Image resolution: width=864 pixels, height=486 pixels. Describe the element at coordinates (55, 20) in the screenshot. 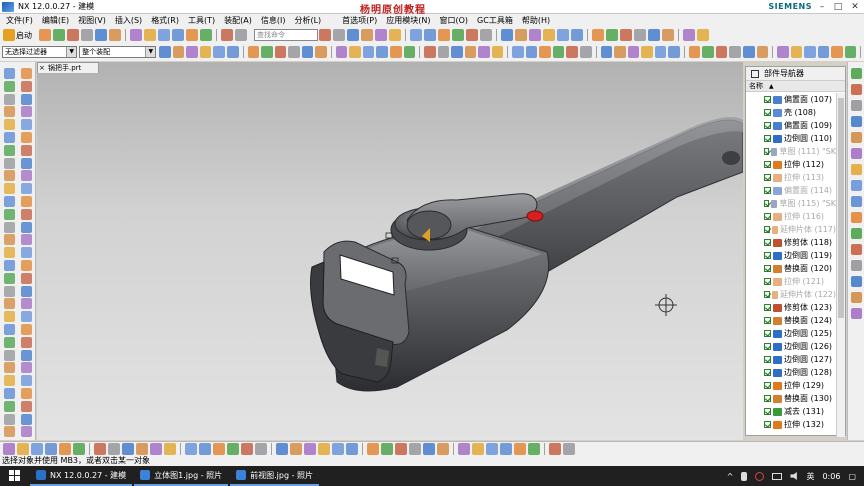

I see `menu-item: 编辑(E)` at that location.